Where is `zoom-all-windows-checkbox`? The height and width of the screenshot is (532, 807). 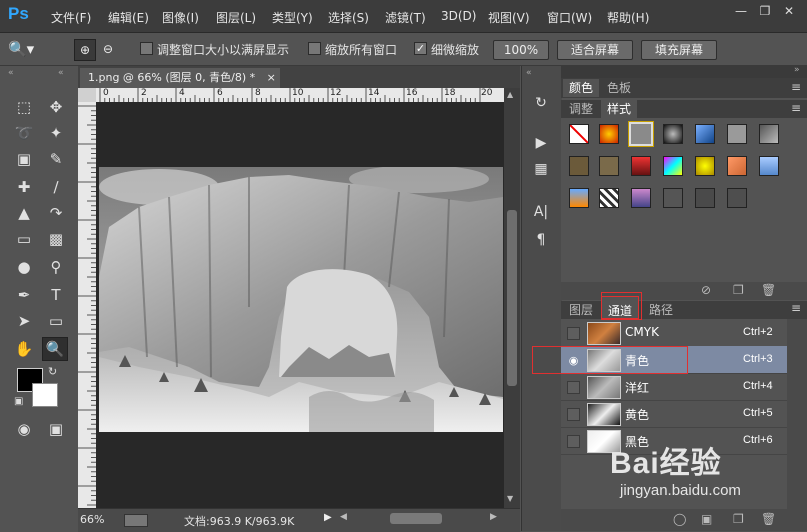 zoom-all-windows-checkbox is located at coordinates (314, 48).